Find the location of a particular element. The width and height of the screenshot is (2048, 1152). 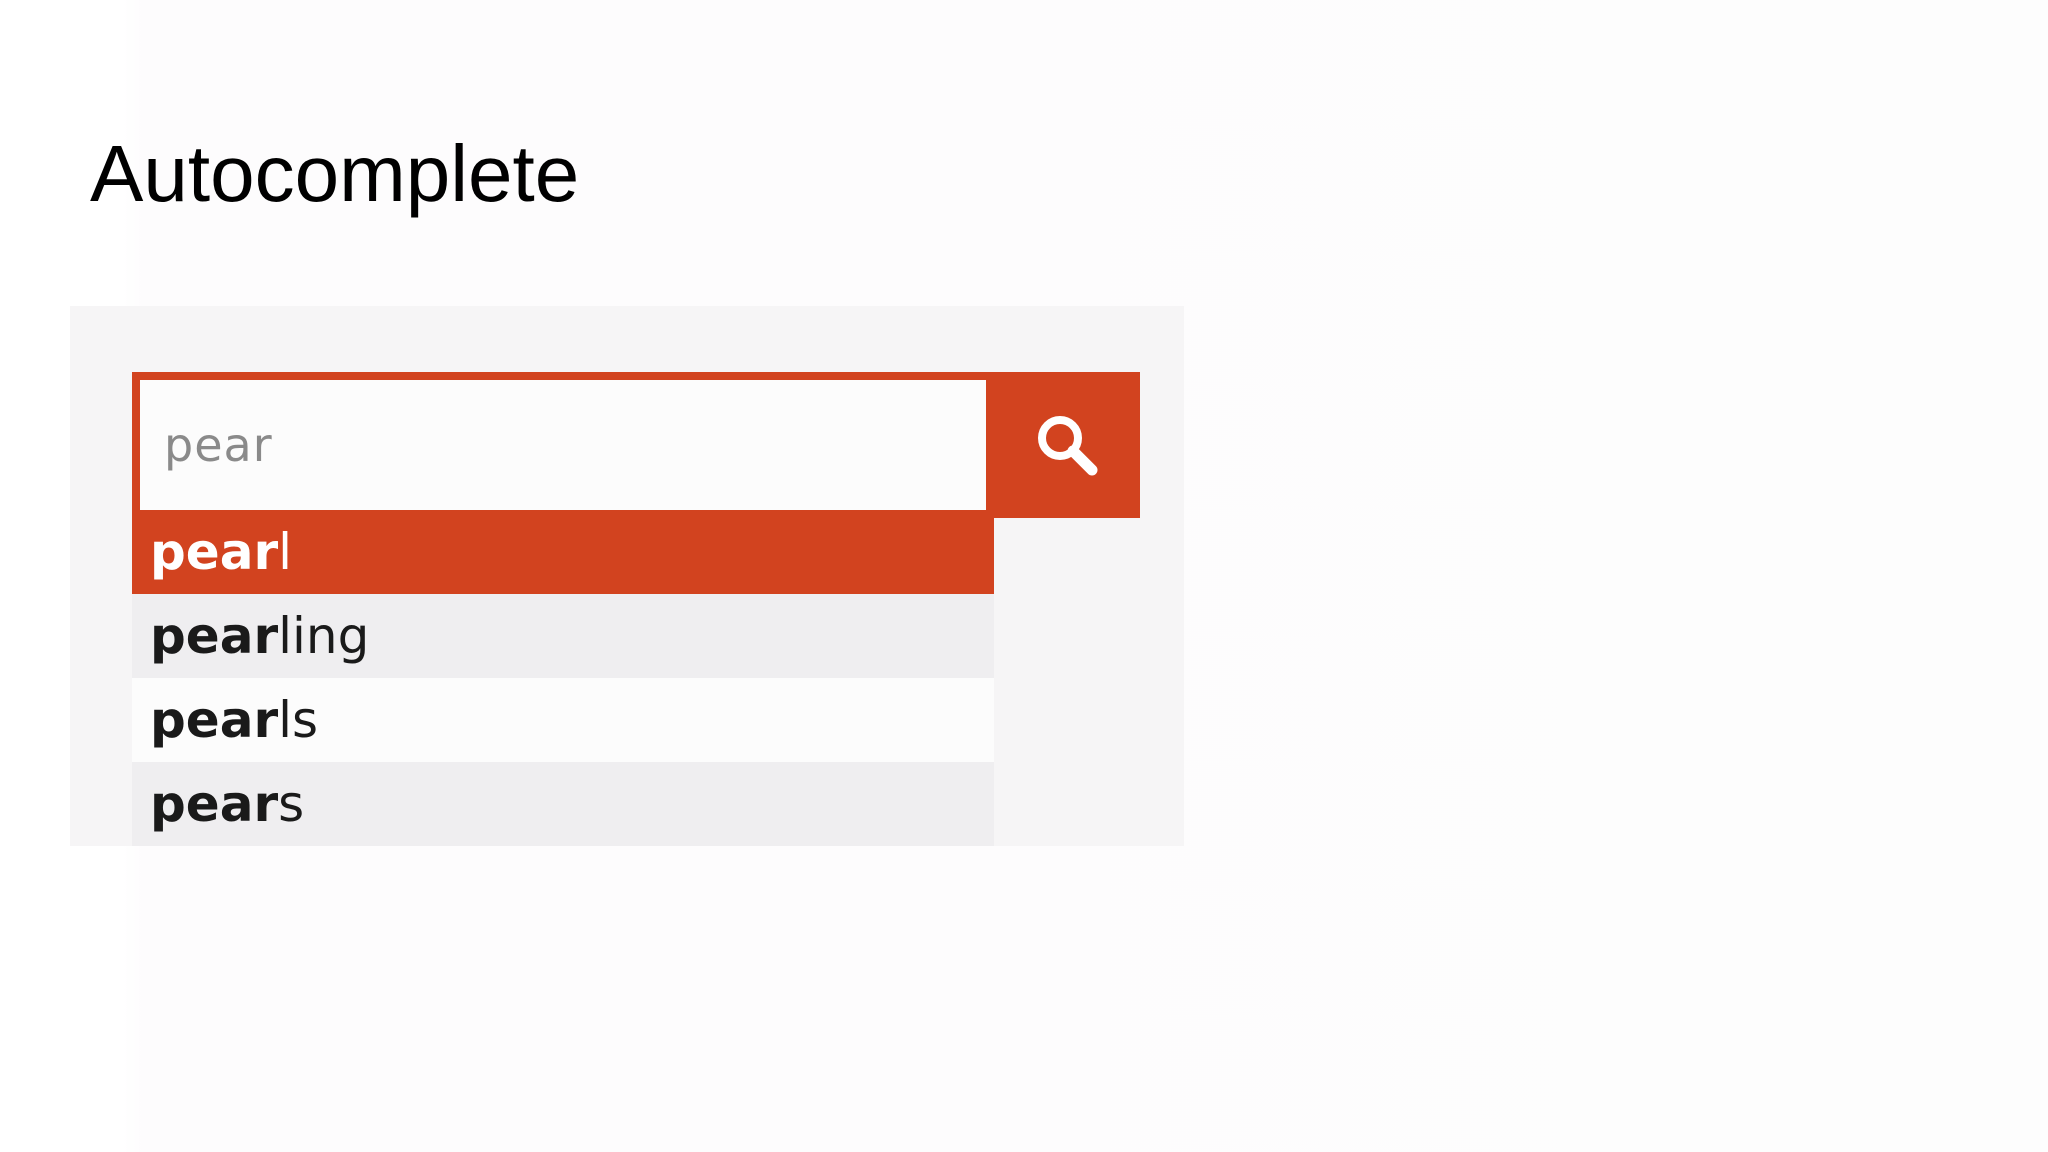

search-bar is located at coordinates (636, 445).